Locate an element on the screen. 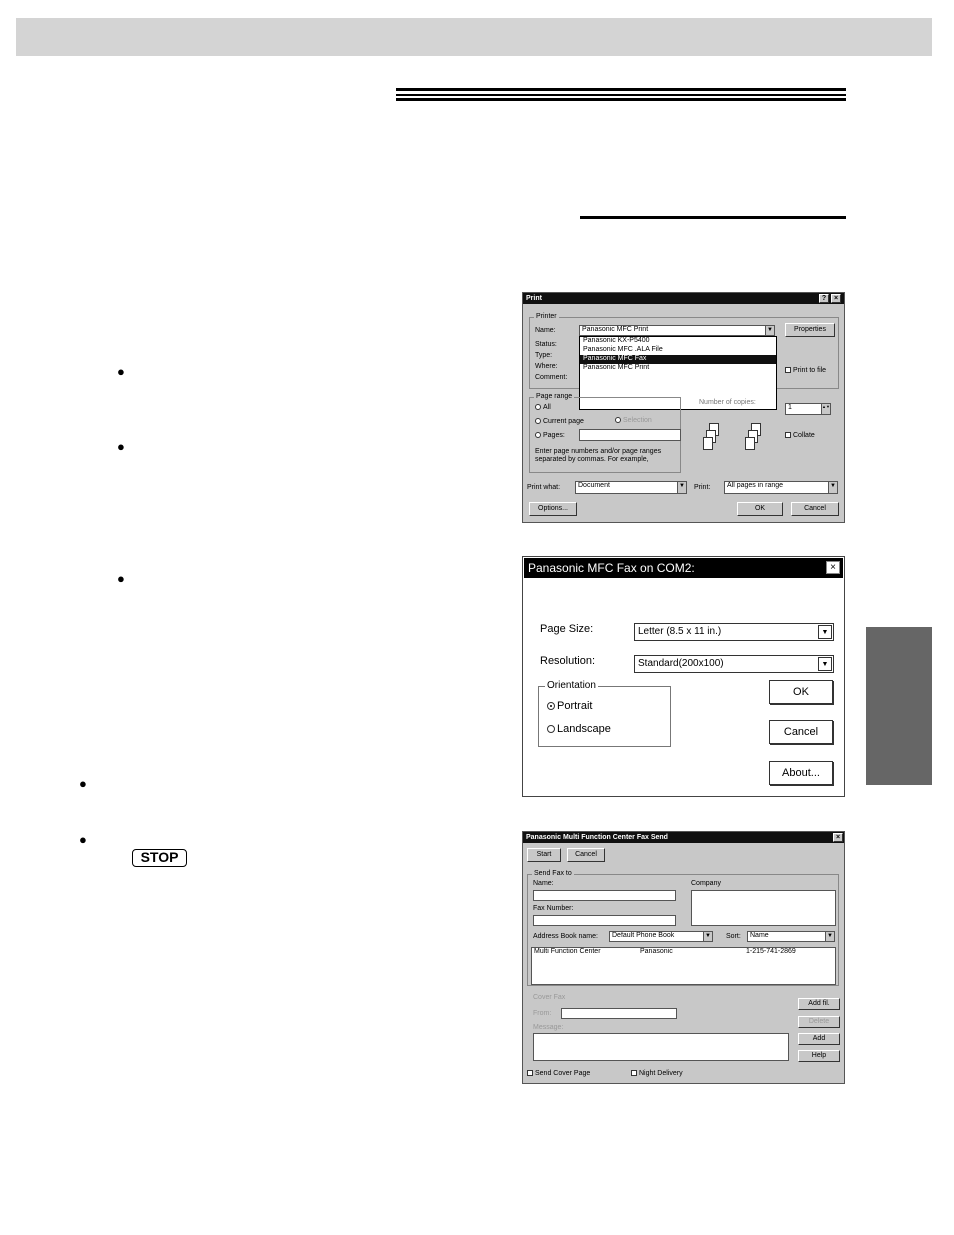  all-radio: All is located at coordinates (543, 408).